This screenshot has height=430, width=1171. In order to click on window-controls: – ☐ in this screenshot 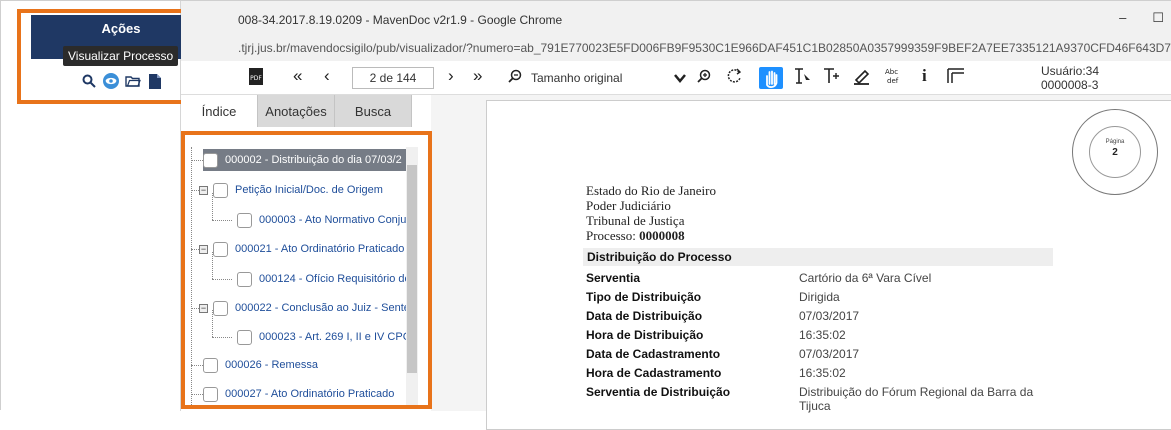, I will do `click(1141, 18)`.